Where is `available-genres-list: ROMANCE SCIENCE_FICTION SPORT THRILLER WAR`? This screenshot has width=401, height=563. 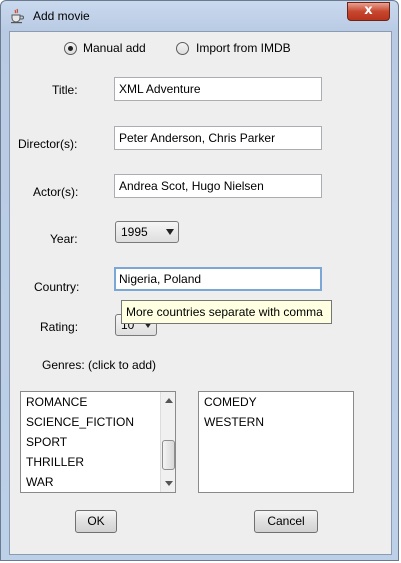 available-genres-list: ROMANCE SCIENCE_FICTION SPORT THRILLER WAR is located at coordinates (98, 442).